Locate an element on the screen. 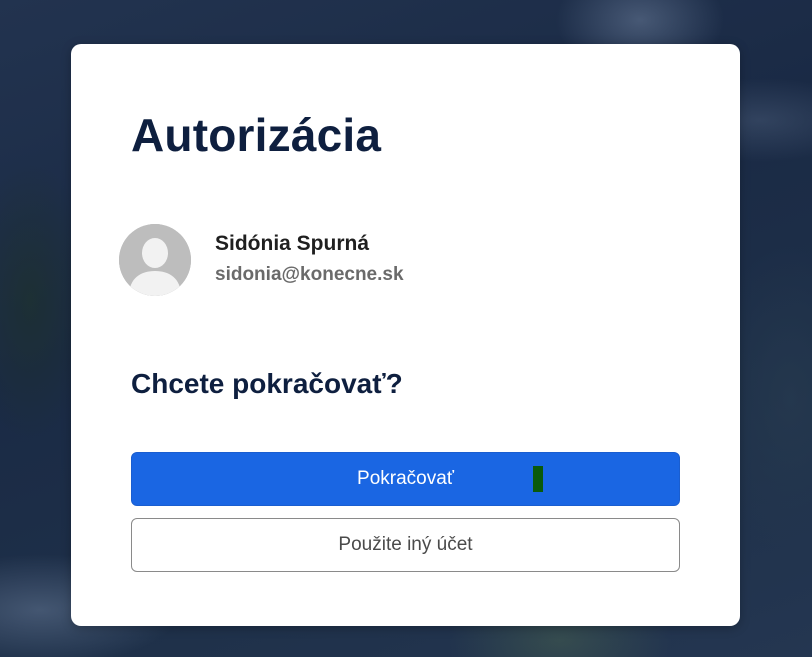 This screenshot has width=812, height=657. page-title: Autorizácia is located at coordinates (256, 135).